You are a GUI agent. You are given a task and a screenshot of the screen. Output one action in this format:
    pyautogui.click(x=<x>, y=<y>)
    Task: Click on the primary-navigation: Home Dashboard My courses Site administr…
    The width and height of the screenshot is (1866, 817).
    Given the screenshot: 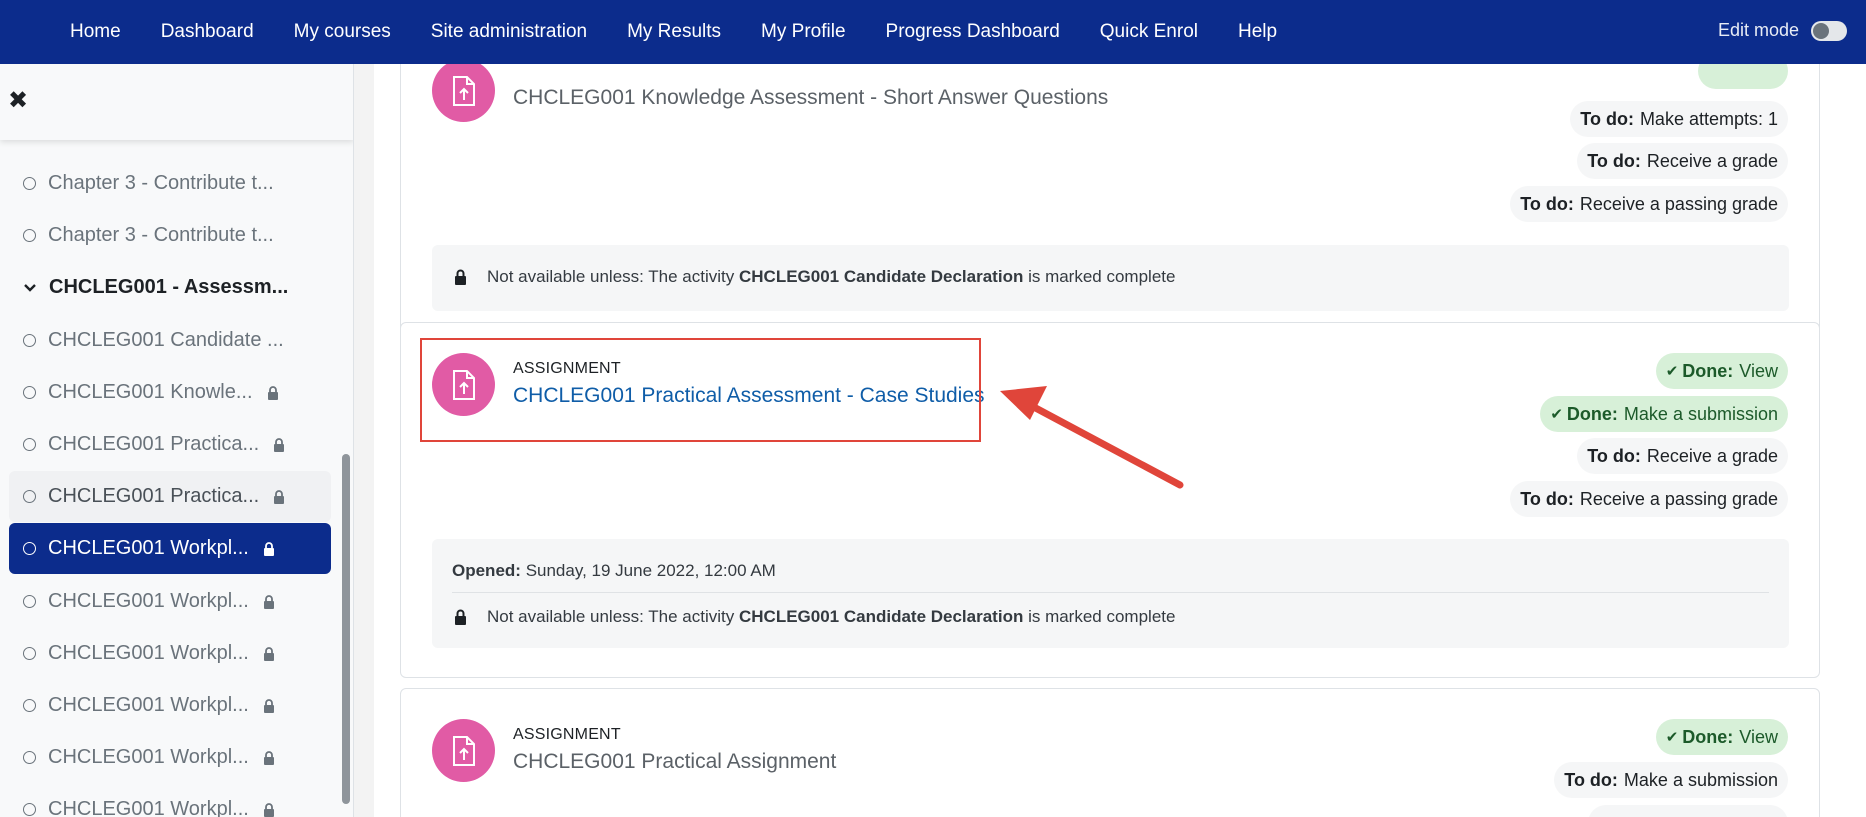 What is the action you would take?
    pyautogui.click(x=673, y=32)
    